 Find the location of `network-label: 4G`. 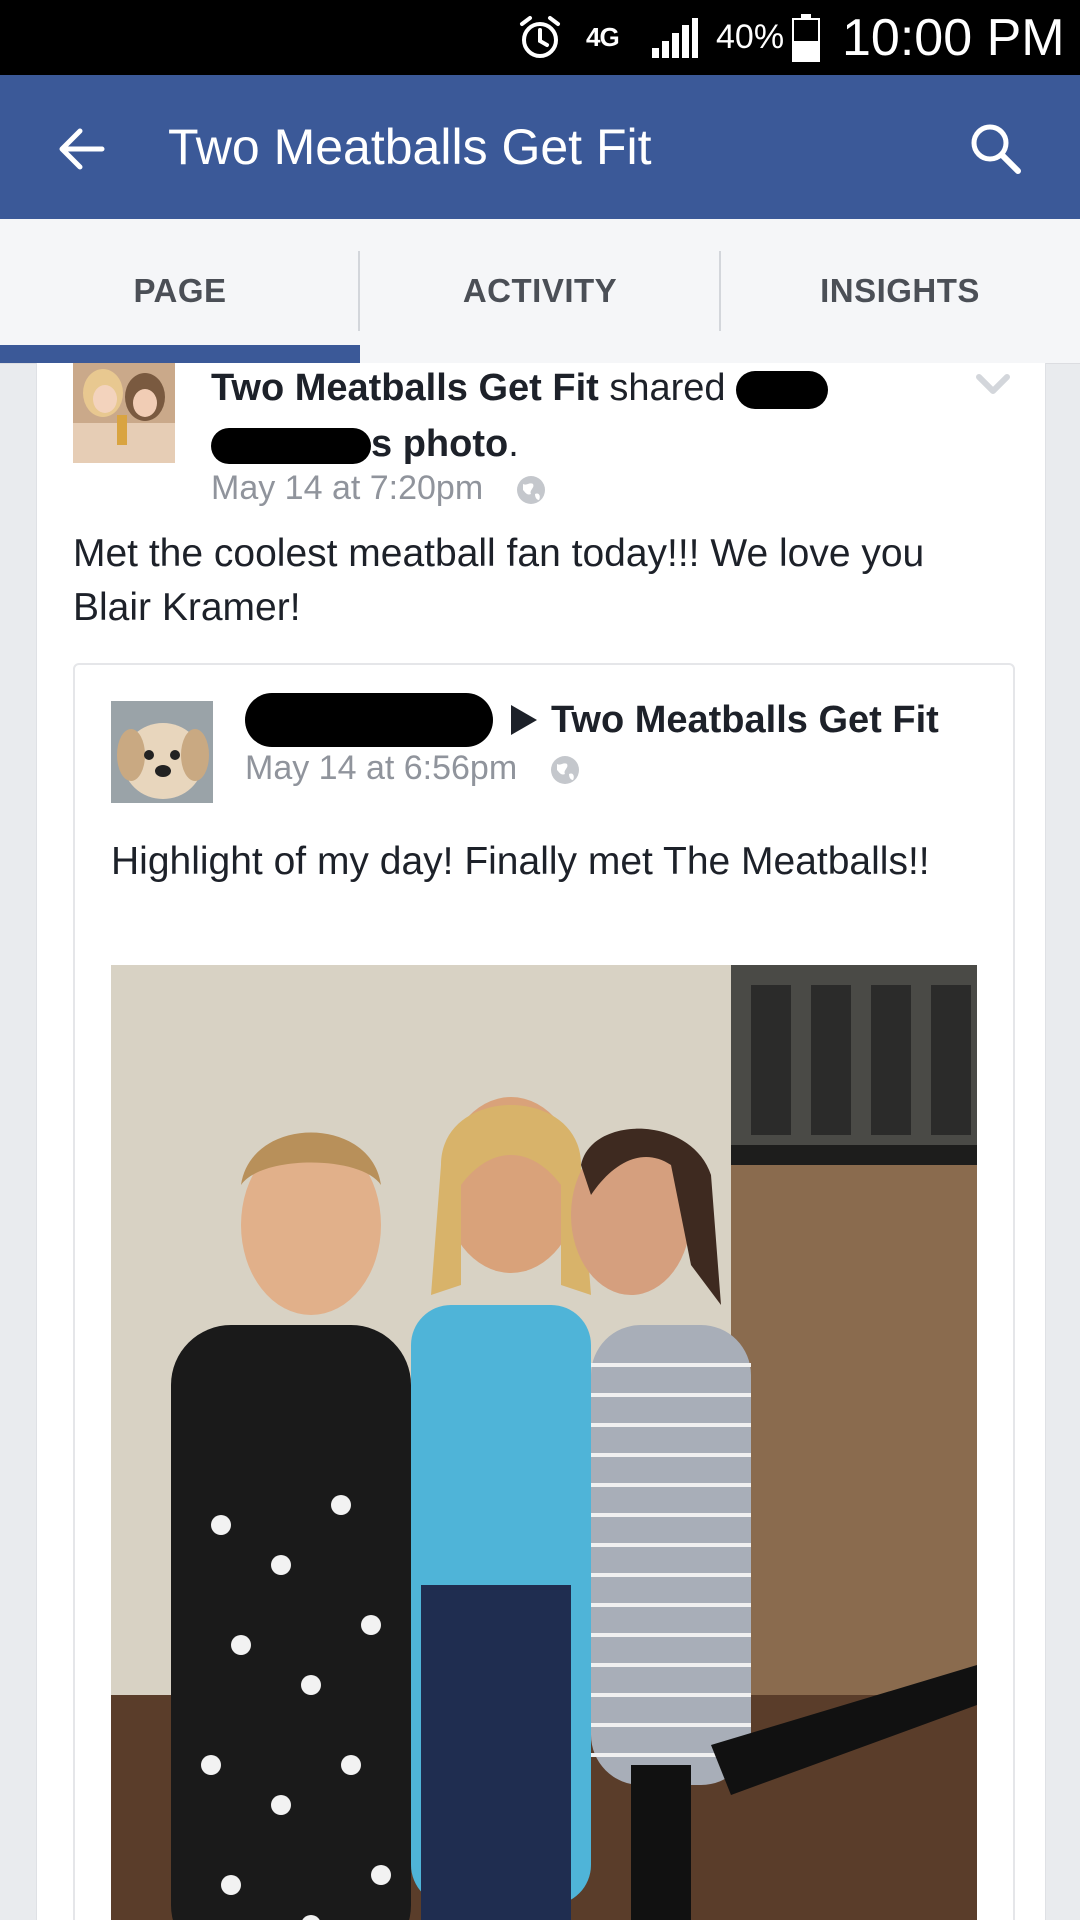

network-label: 4G is located at coordinates (603, 37).